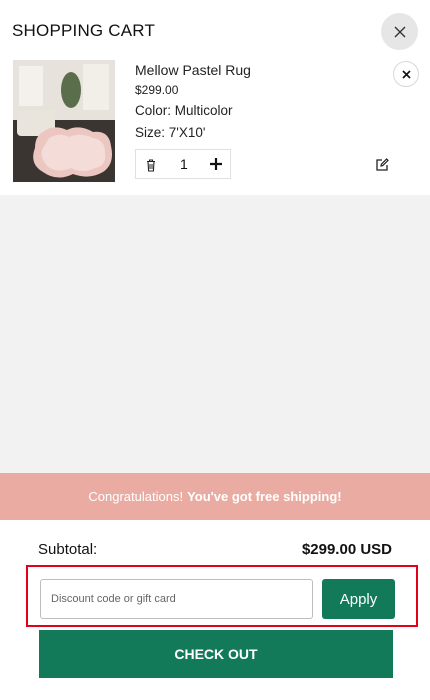 This screenshot has width=430, height=700. I want to click on product-image, so click(64, 121).